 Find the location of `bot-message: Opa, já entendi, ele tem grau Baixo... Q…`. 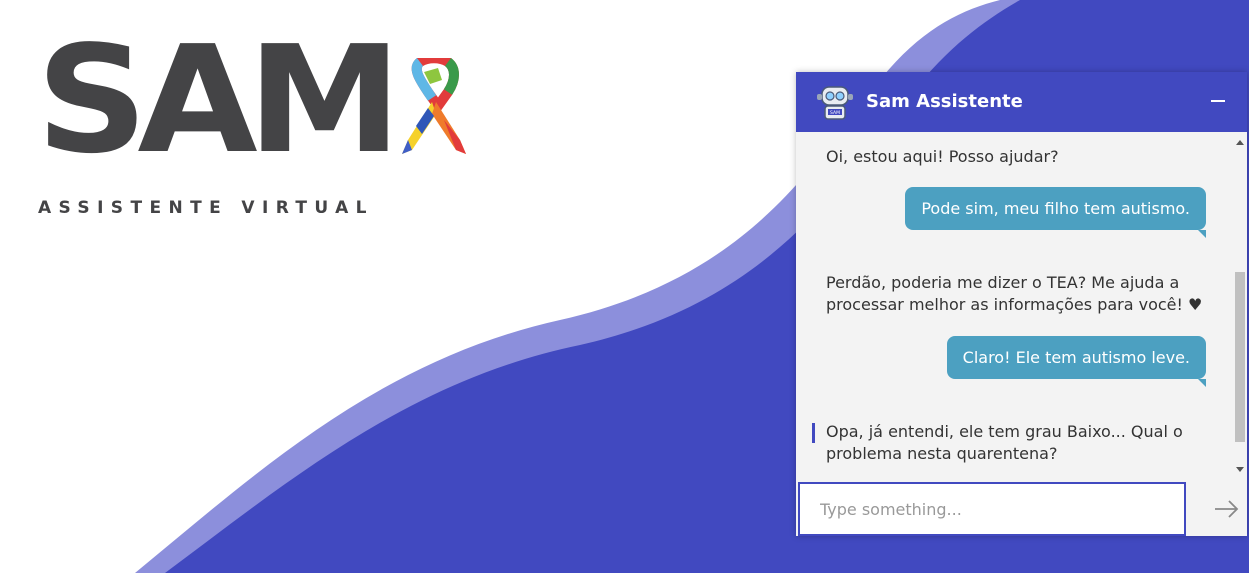

bot-message: Opa, já entendi, ele tem grau Baixo... Q… is located at coordinates (997, 443).